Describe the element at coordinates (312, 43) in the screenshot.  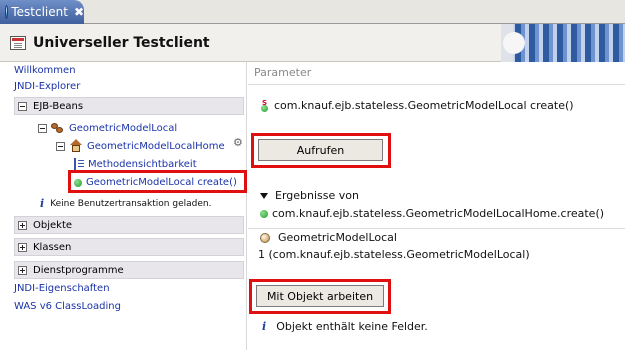
I see `page-header: Universeller Testclient` at that location.